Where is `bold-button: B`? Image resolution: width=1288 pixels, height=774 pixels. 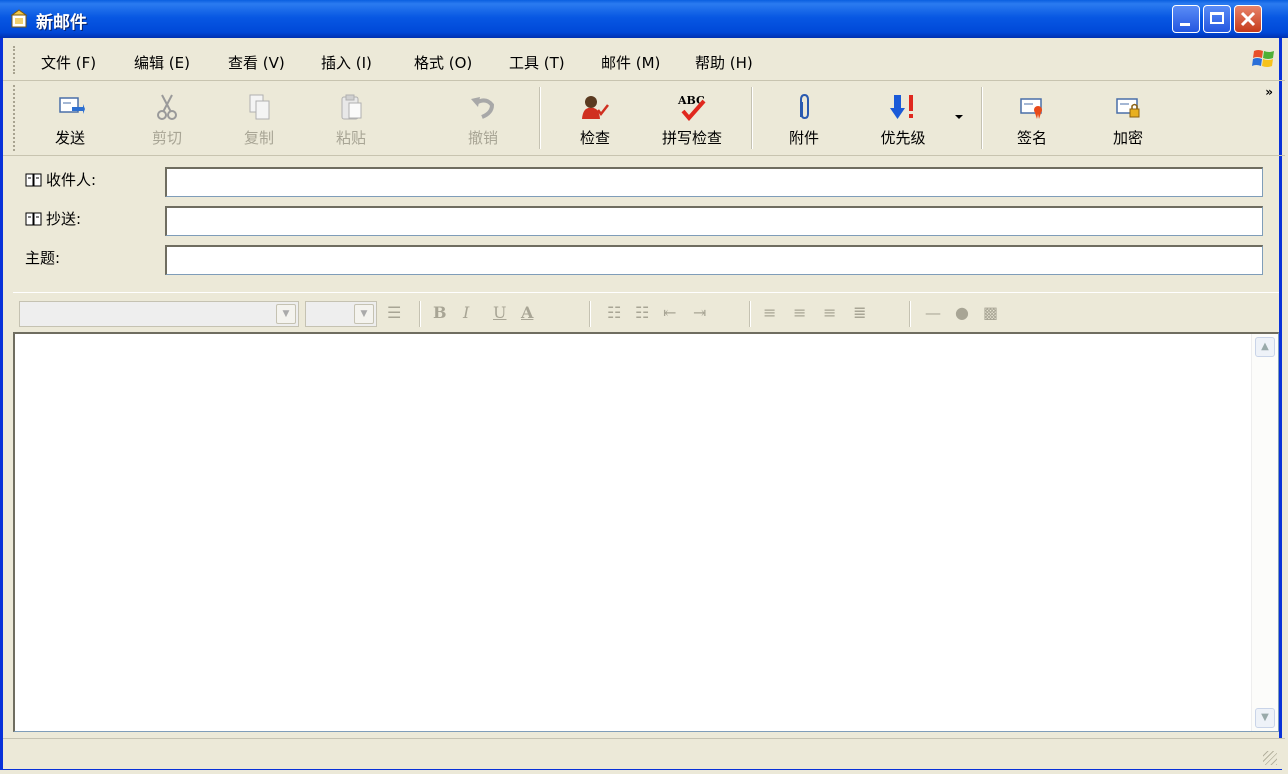
bold-button: B is located at coordinates (440, 312).